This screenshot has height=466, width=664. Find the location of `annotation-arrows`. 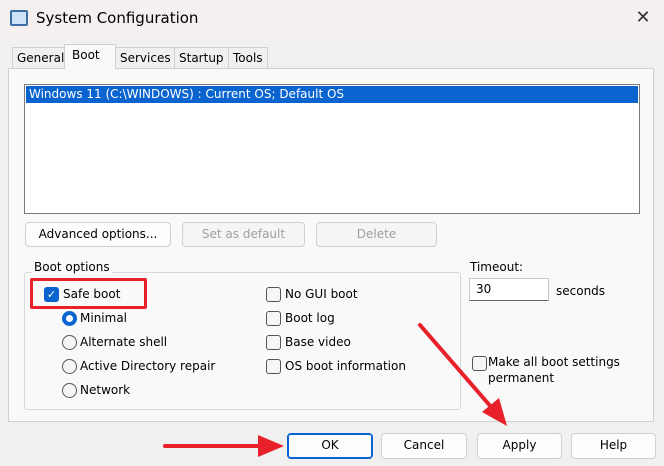

annotation-arrows is located at coordinates (335, 390).